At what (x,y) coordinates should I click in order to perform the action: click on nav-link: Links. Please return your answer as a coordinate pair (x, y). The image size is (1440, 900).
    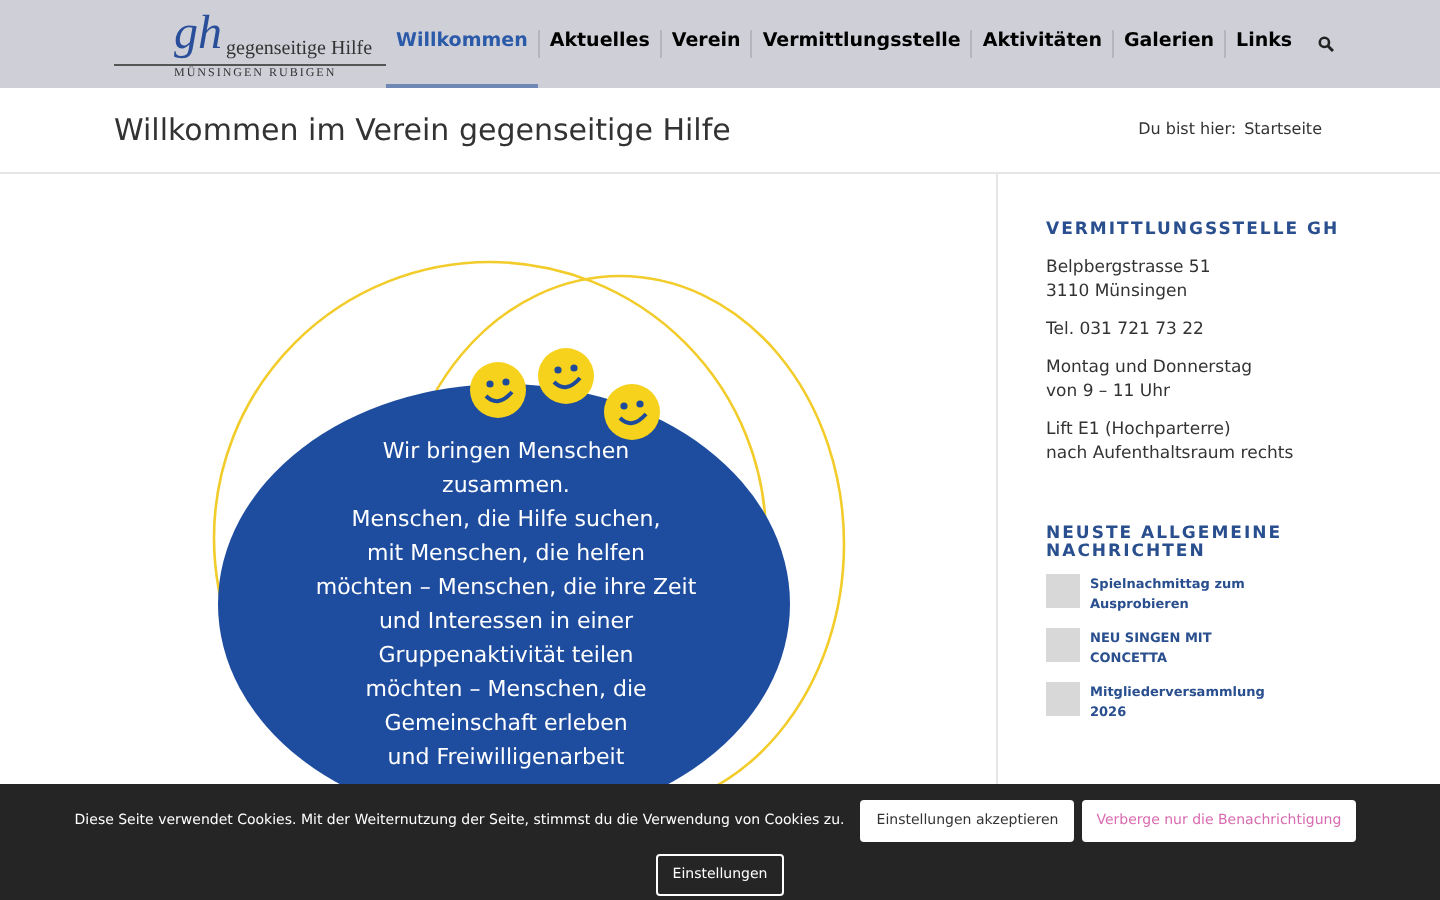
    Looking at the image, I should click on (1264, 44).